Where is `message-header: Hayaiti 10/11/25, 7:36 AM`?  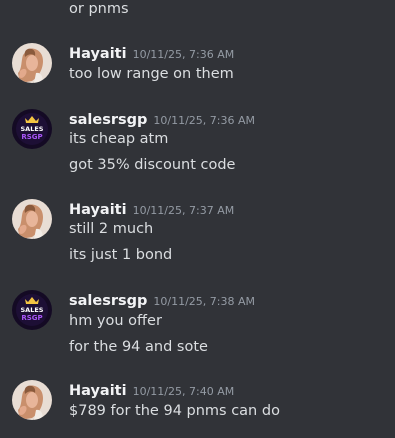 message-header: Hayaiti 10/11/25, 7:36 AM is located at coordinates (151, 53).